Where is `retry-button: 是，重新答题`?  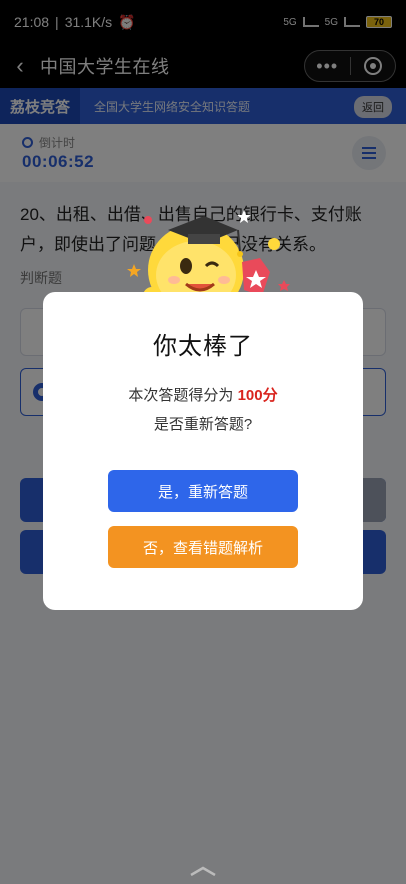
retry-button: 是，重新答题 is located at coordinates (203, 491).